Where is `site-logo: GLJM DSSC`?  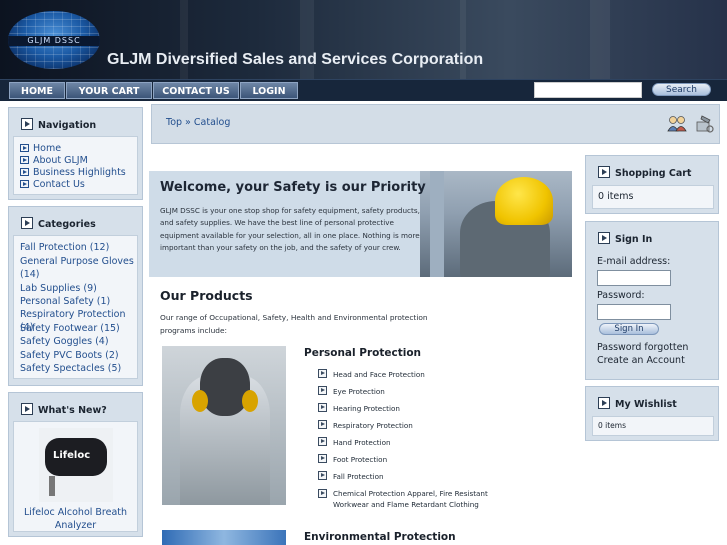
site-logo: GLJM DSSC is located at coordinates (54, 40).